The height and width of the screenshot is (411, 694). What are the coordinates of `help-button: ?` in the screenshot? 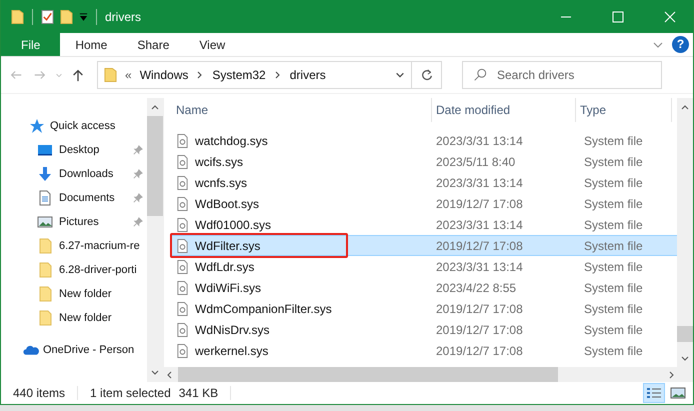 It's located at (680, 44).